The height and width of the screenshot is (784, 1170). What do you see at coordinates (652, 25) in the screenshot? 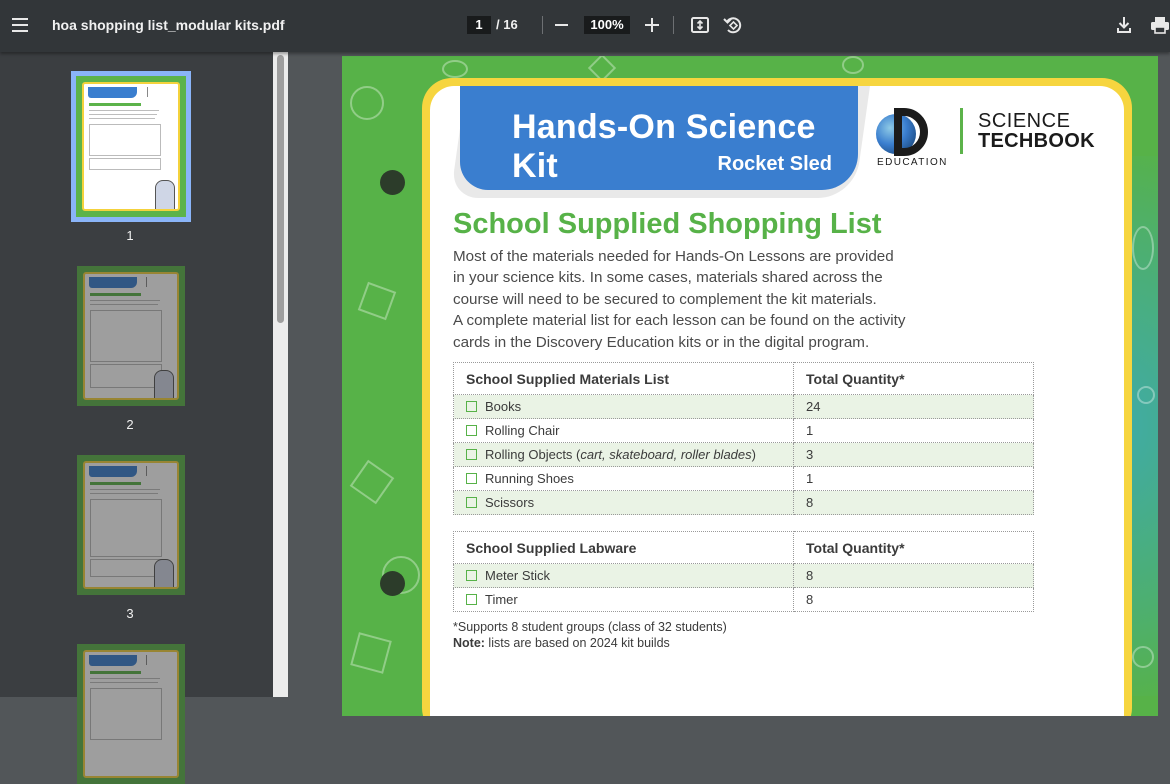
I see `zoom-in-icon` at bounding box center [652, 25].